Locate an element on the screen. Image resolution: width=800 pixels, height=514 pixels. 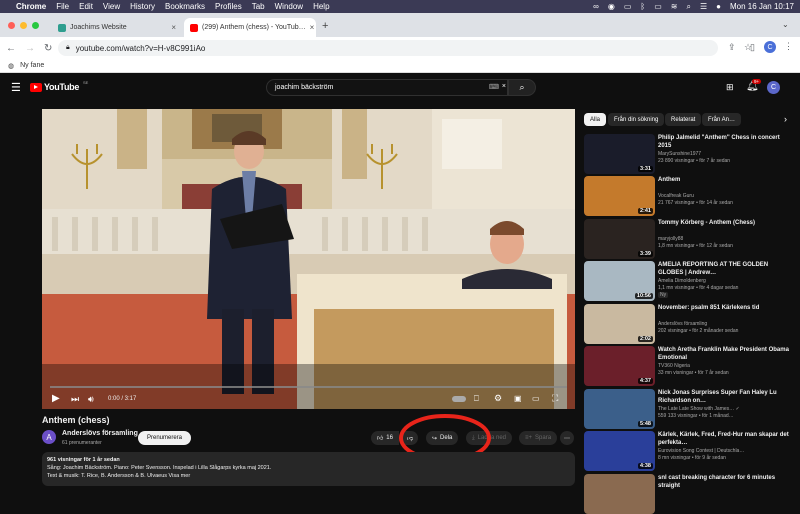
keyboard-icon: ⌨ is located at coordinates (494, 87).